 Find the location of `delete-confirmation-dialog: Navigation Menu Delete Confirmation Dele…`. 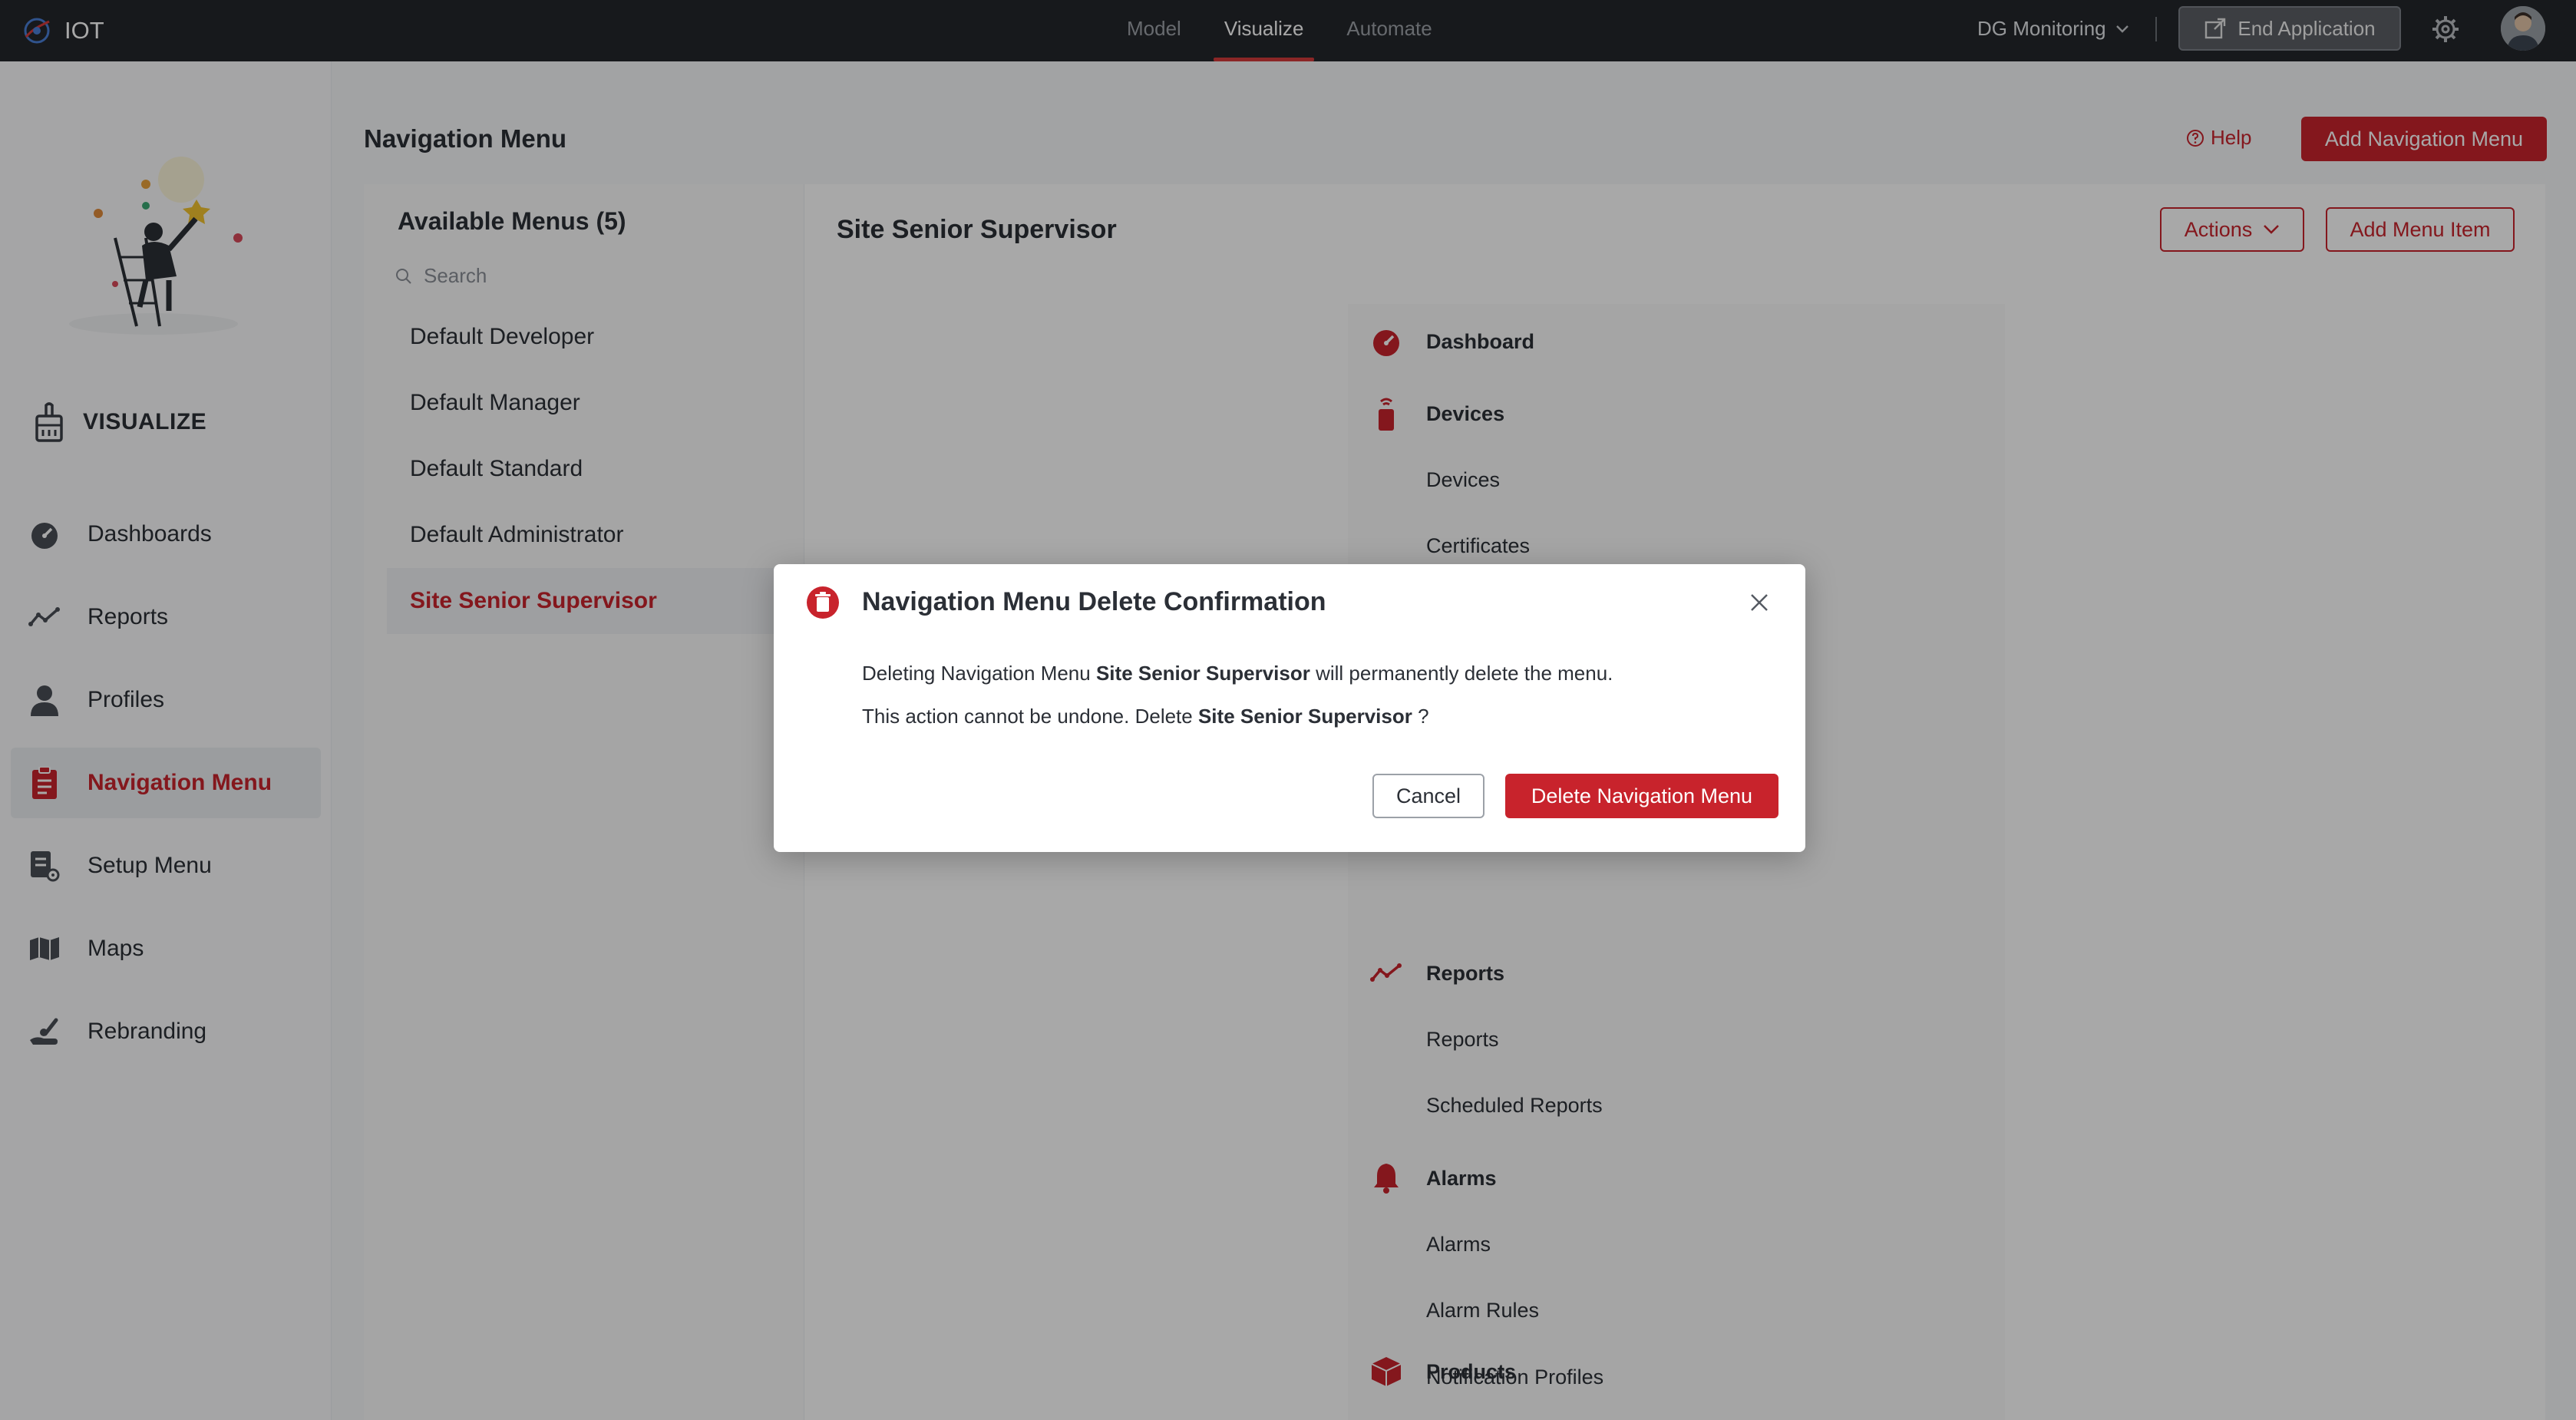

delete-confirmation-dialog: Navigation Menu Delete Confirmation Dele… is located at coordinates (1289, 708).